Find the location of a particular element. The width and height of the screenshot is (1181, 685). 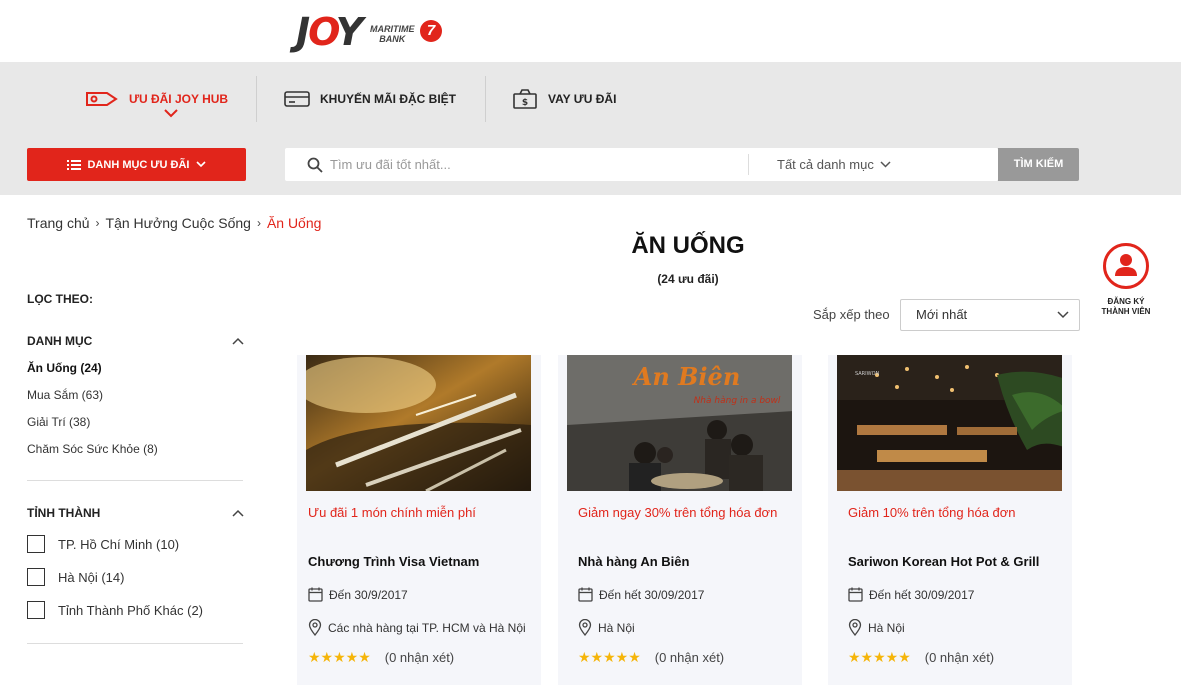

card-image-sariwon: SARIWON is located at coordinates (949, 423).